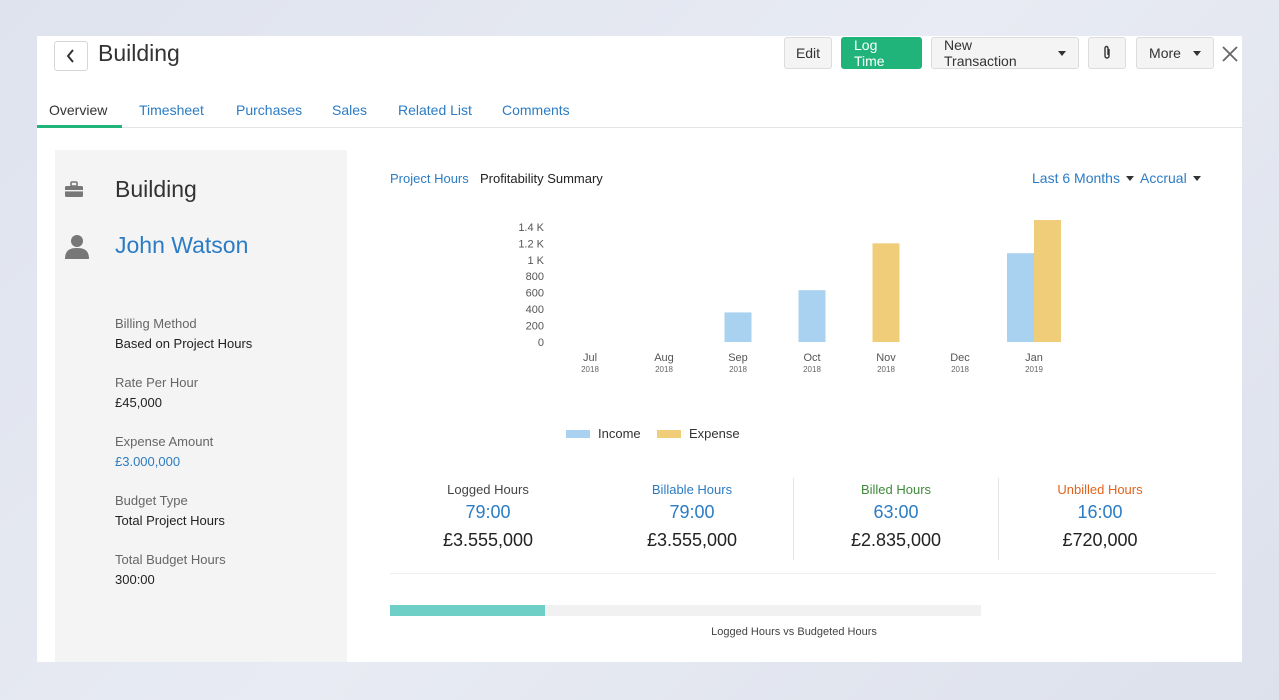  What do you see at coordinates (960, 358) in the screenshot?
I see `x-tick-month: Dec` at bounding box center [960, 358].